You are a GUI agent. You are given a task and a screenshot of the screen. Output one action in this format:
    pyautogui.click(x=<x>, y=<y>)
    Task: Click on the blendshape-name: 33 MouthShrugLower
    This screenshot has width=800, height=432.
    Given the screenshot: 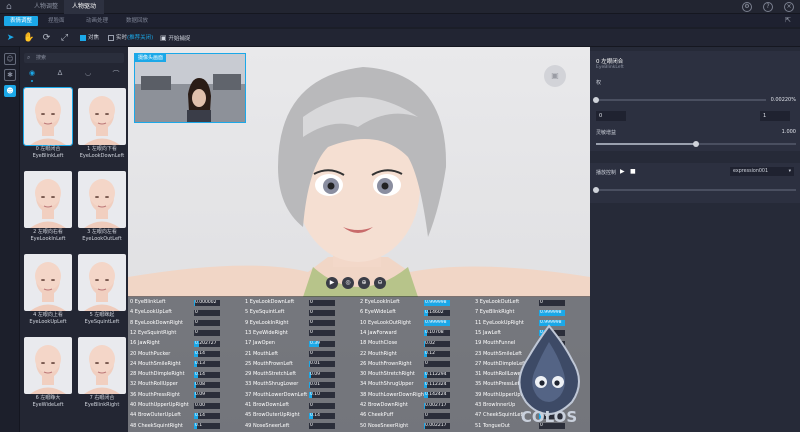 What is the action you would take?
    pyautogui.click(x=272, y=384)
    